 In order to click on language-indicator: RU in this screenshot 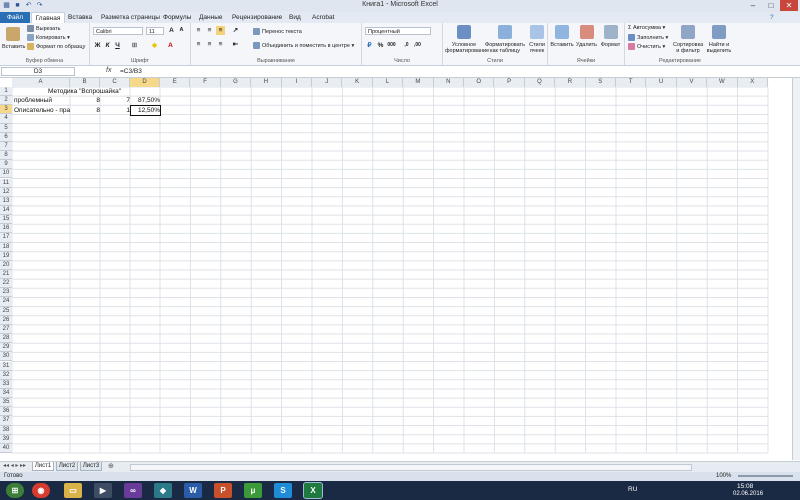, I will do `click(632, 489)`.